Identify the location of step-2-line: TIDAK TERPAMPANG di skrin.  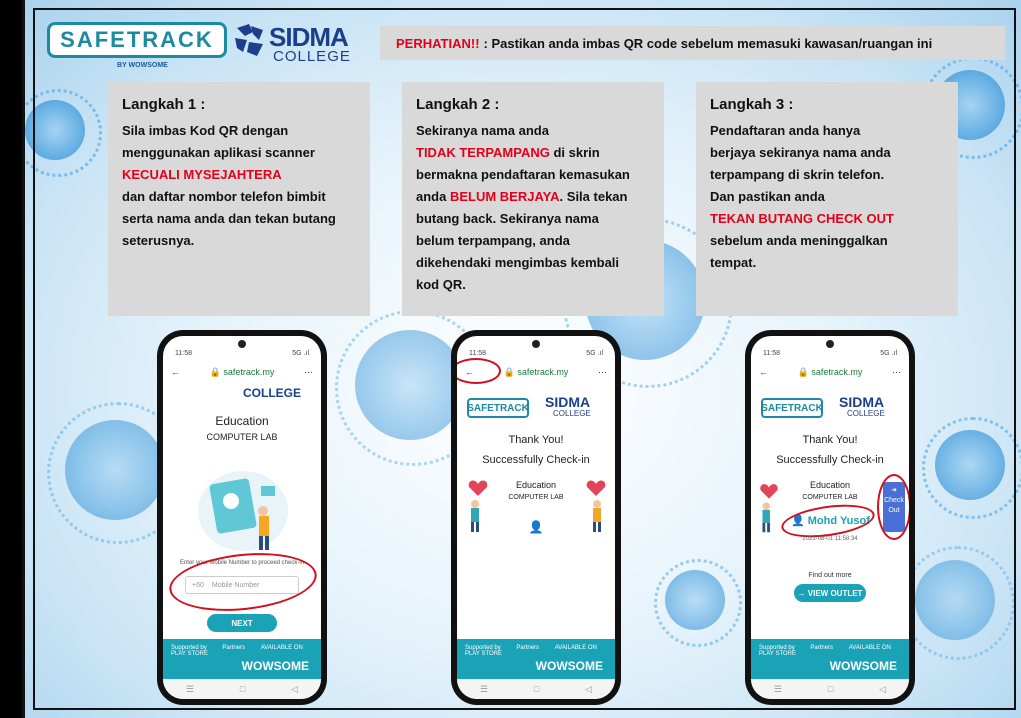
(534, 153).